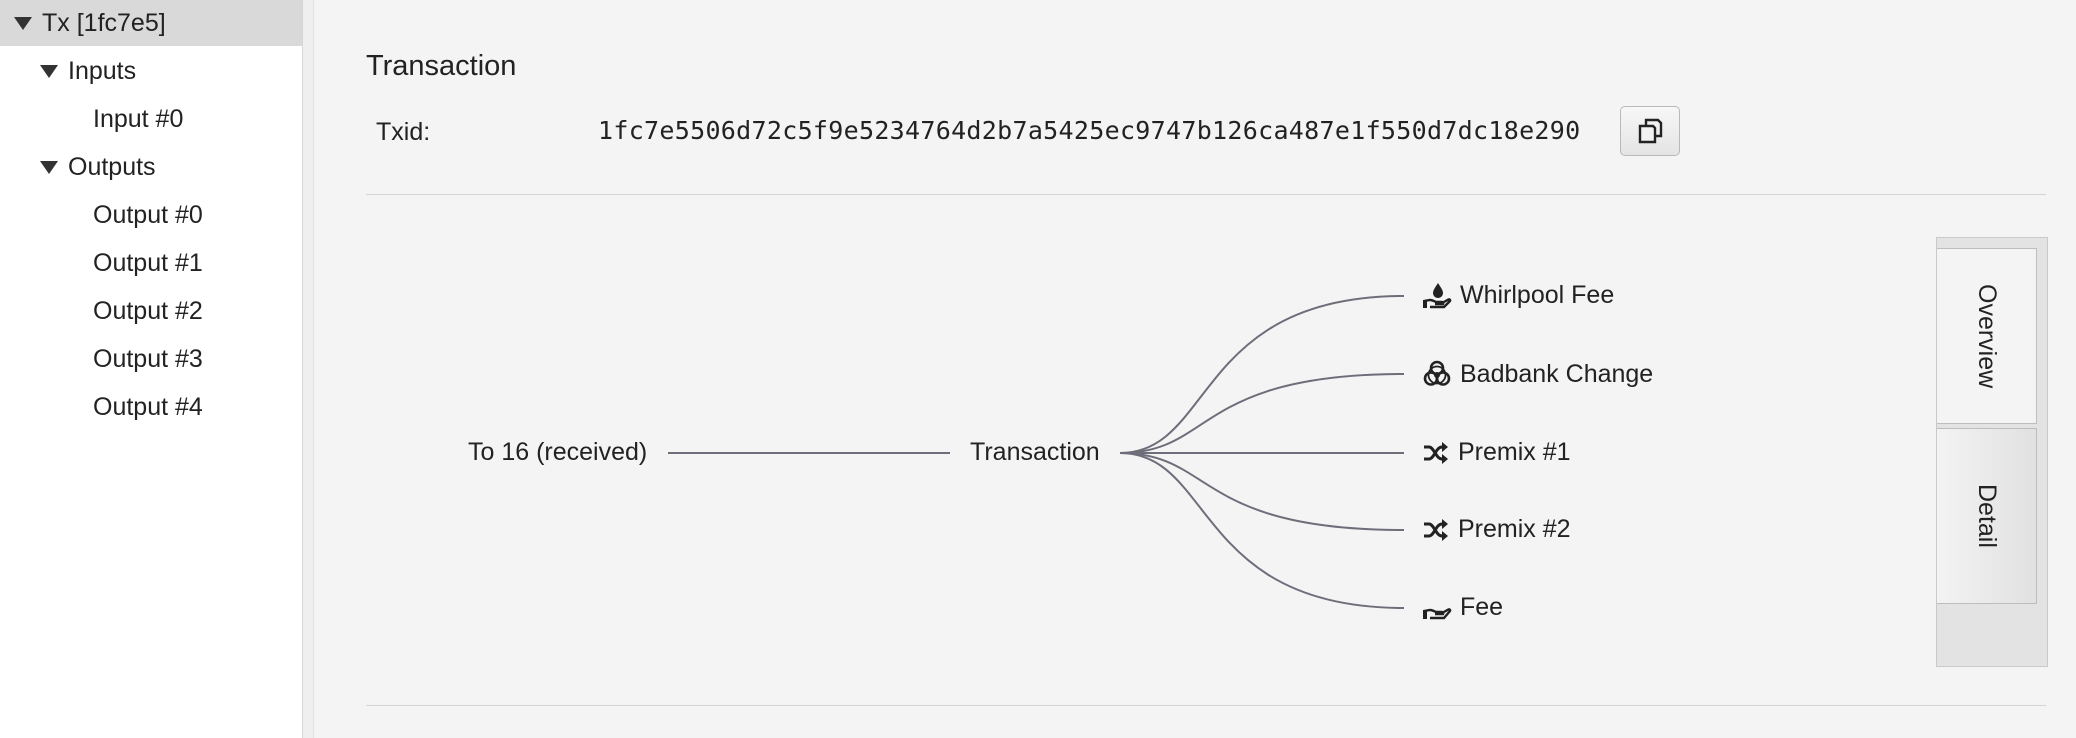  What do you see at coordinates (151, 71) in the screenshot?
I see `tree-item-inputs: Inputs` at bounding box center [151, 71].